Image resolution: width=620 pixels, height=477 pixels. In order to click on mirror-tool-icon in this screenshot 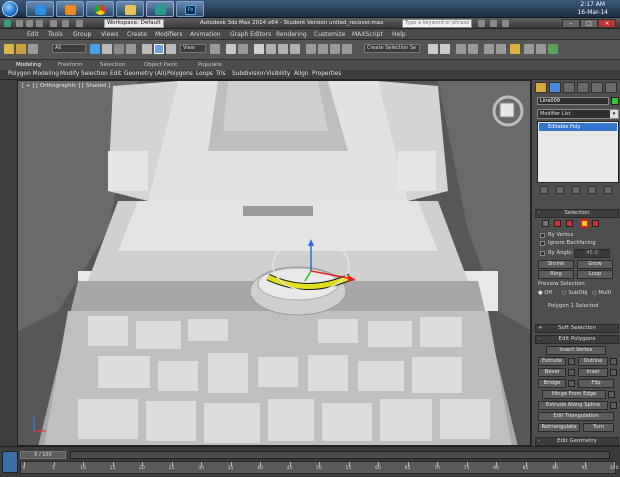, I will do `click(433, 49)`.